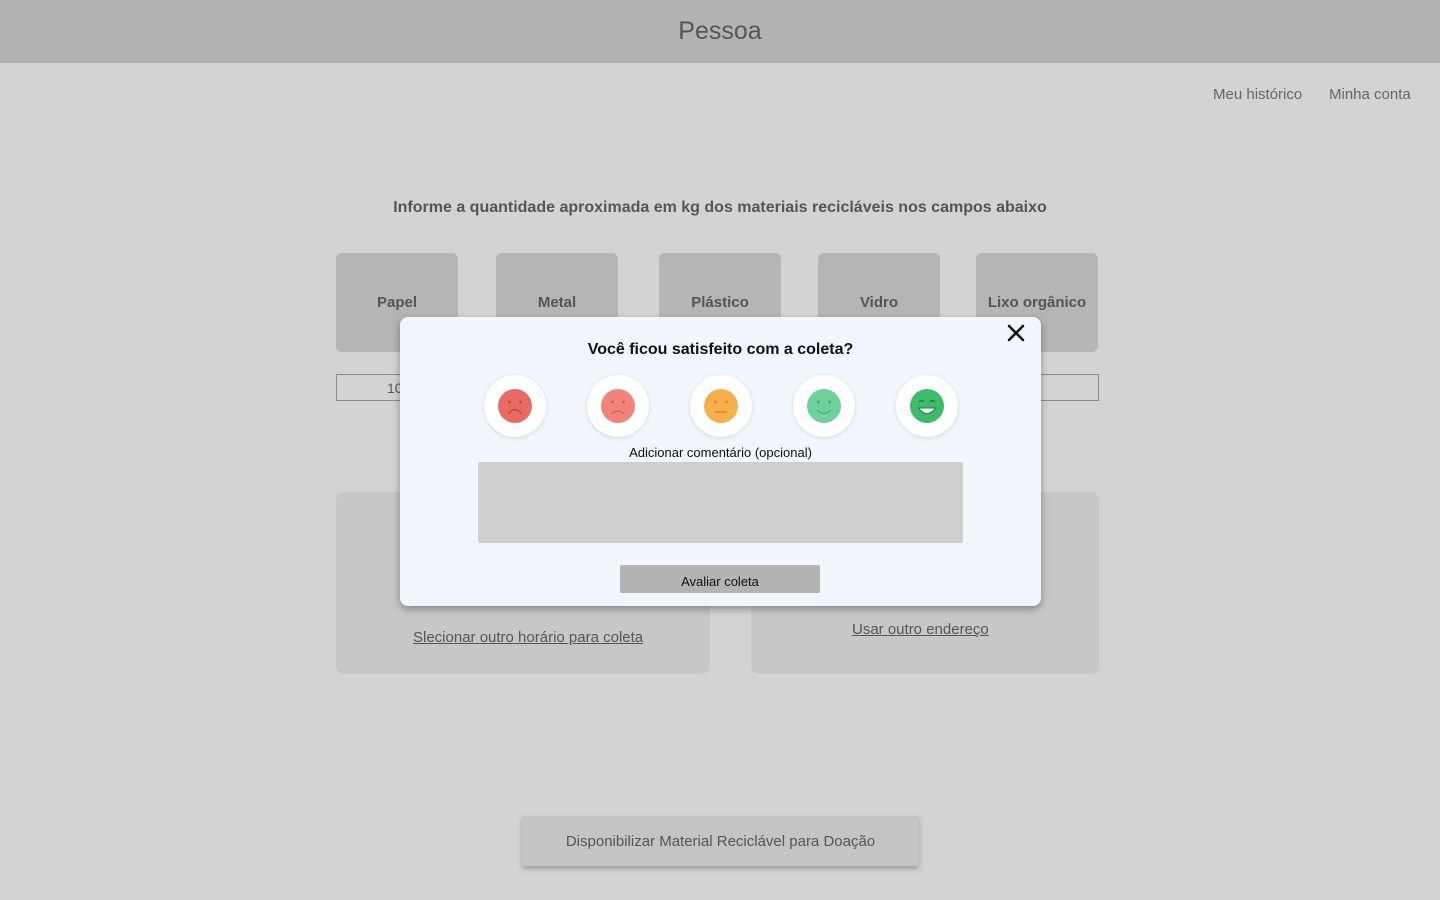 Image resolution: width=1440 pixels, height=900 pixels. I want to click on rating-neutral, so click(721, 406).